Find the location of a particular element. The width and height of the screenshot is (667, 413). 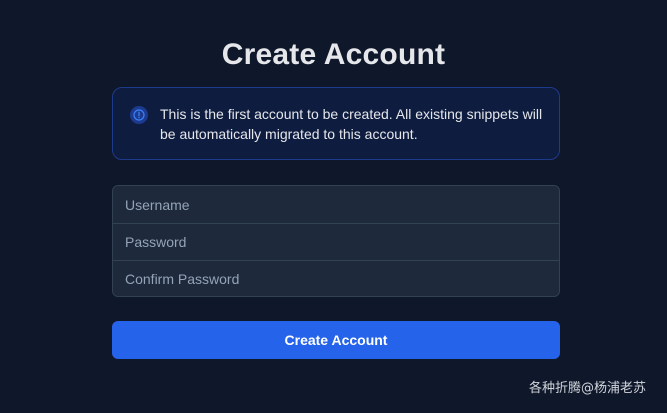

info-circle-icon is located at coordinates (139, 115).